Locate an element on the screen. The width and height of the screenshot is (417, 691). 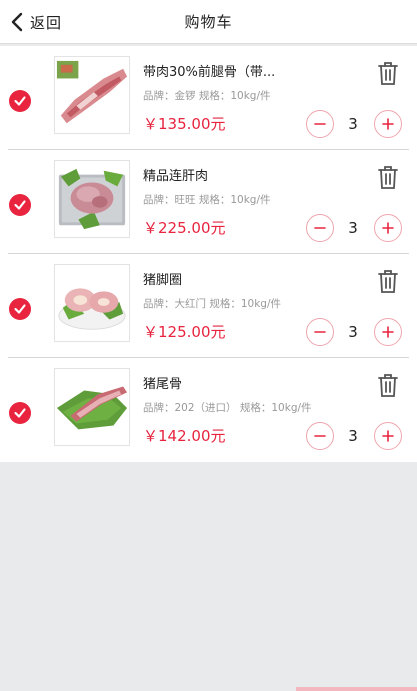
product-meta: 品牌：202（进口） 规格：10kg/件 is located at coordinates (227, 408).